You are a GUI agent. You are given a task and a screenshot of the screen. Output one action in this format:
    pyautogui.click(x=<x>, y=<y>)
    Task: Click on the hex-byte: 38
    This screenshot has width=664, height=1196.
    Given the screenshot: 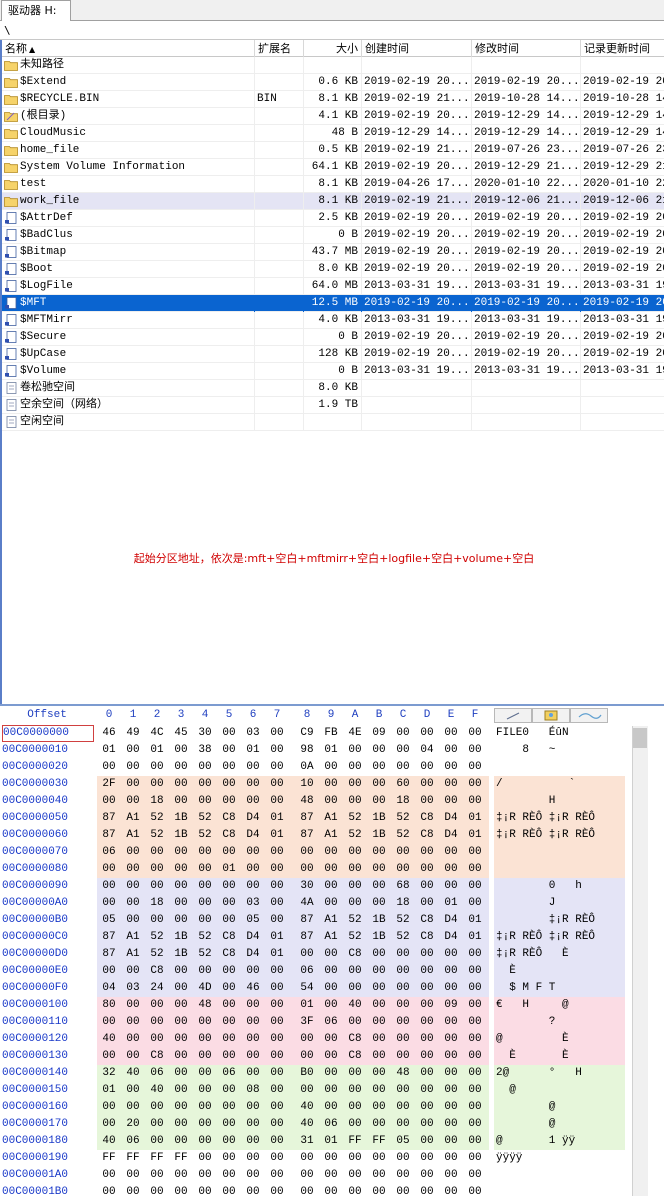 What is the action you would take?
    pyautogui.click(x=205, y=750)
    